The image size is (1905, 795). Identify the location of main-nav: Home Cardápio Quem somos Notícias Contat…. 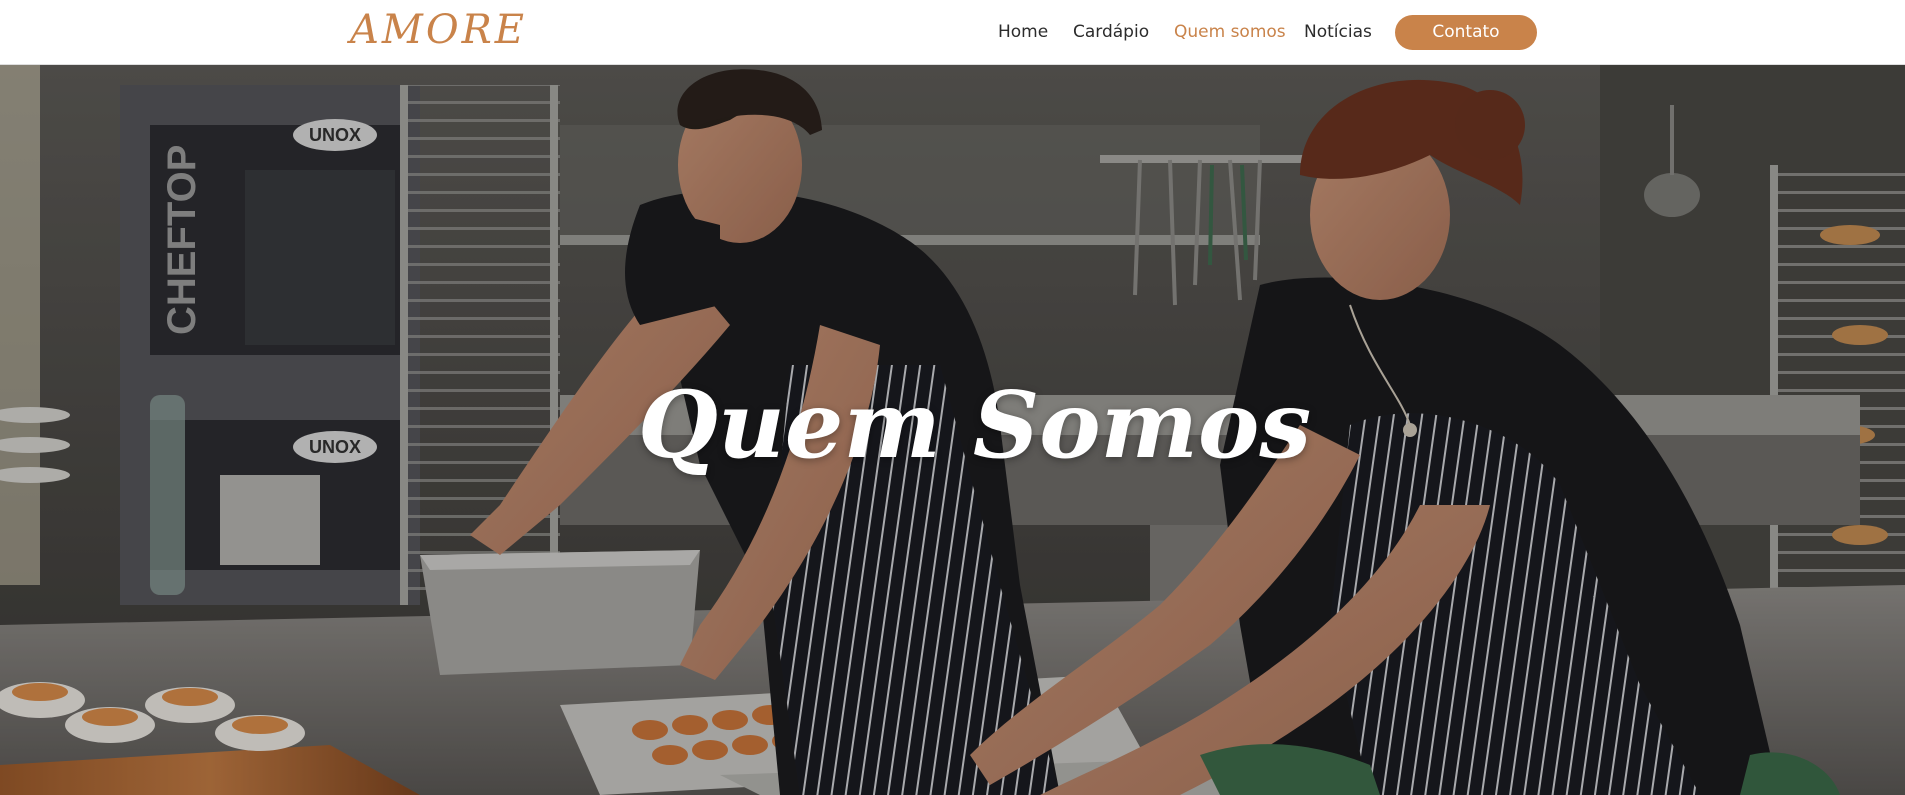
(952, 32).